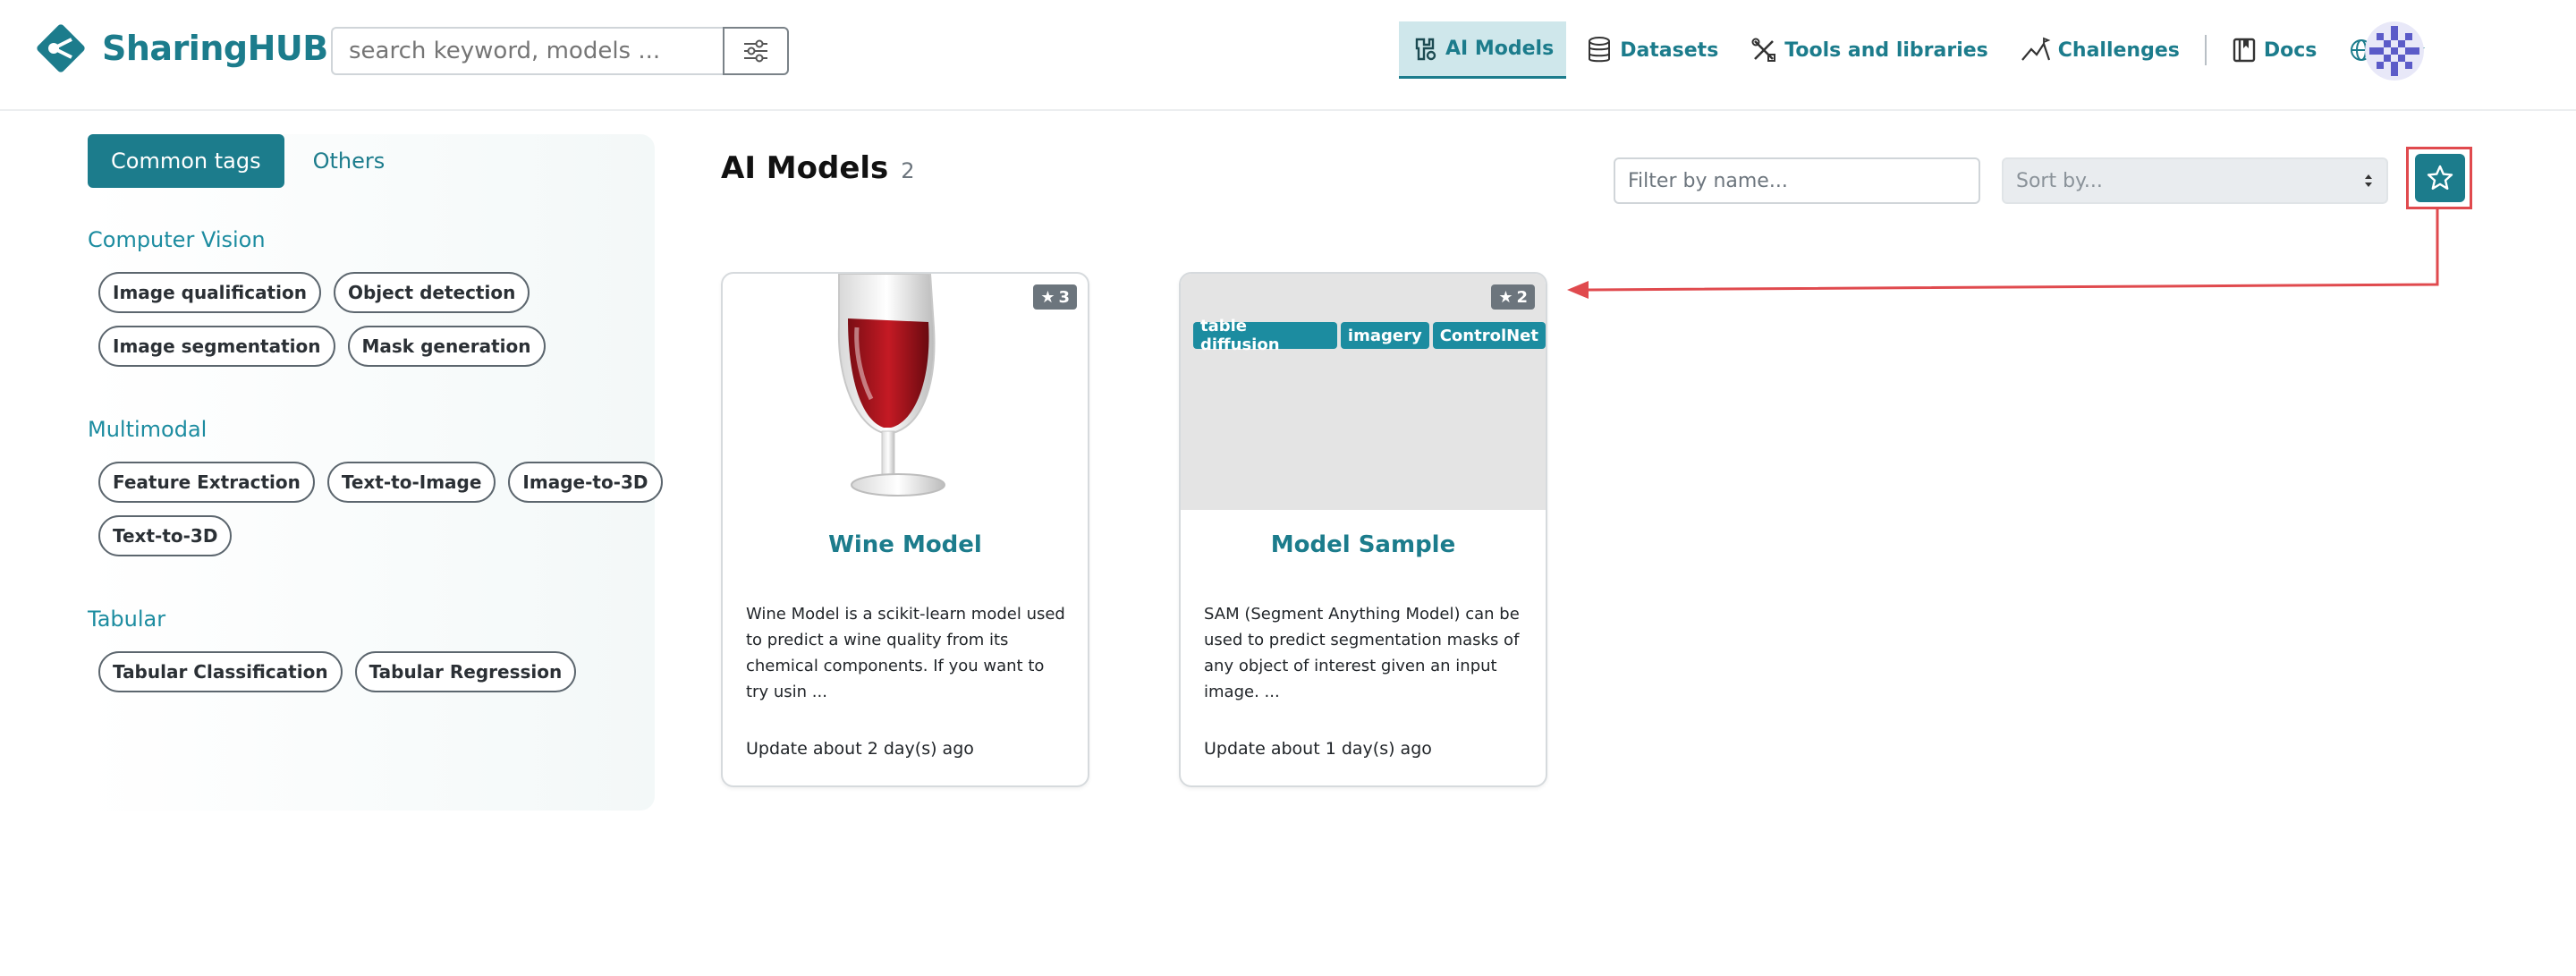 The width and height of the screenshot is (2576, 976). What do you see at coordinates (905, 392) in the screenshot?
I see `wine-glass-image` at bounding box center [905, 392].